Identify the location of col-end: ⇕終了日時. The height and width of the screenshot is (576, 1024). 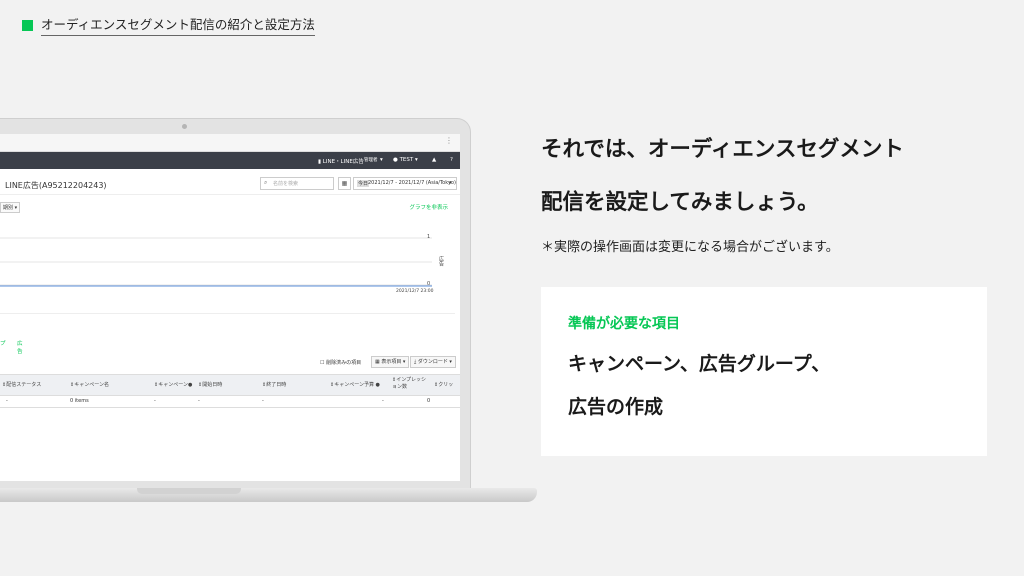
(274, 384).